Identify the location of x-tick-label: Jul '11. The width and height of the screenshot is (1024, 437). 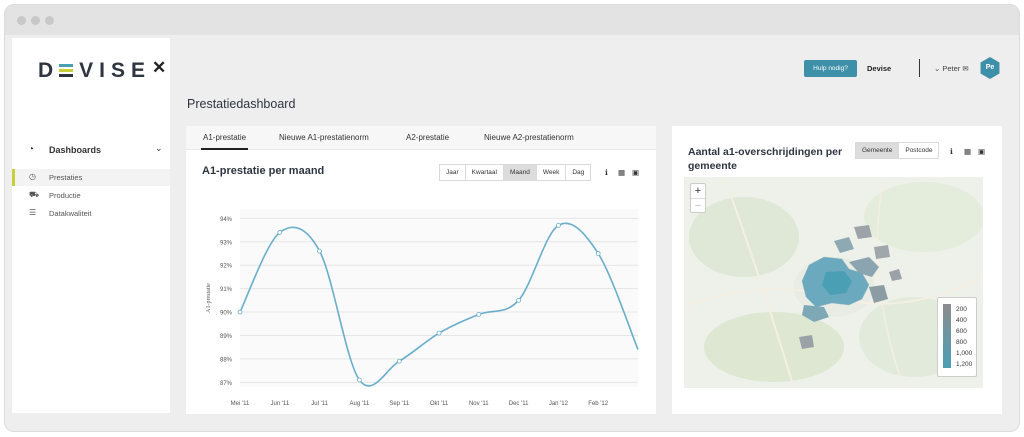
(319, 404).